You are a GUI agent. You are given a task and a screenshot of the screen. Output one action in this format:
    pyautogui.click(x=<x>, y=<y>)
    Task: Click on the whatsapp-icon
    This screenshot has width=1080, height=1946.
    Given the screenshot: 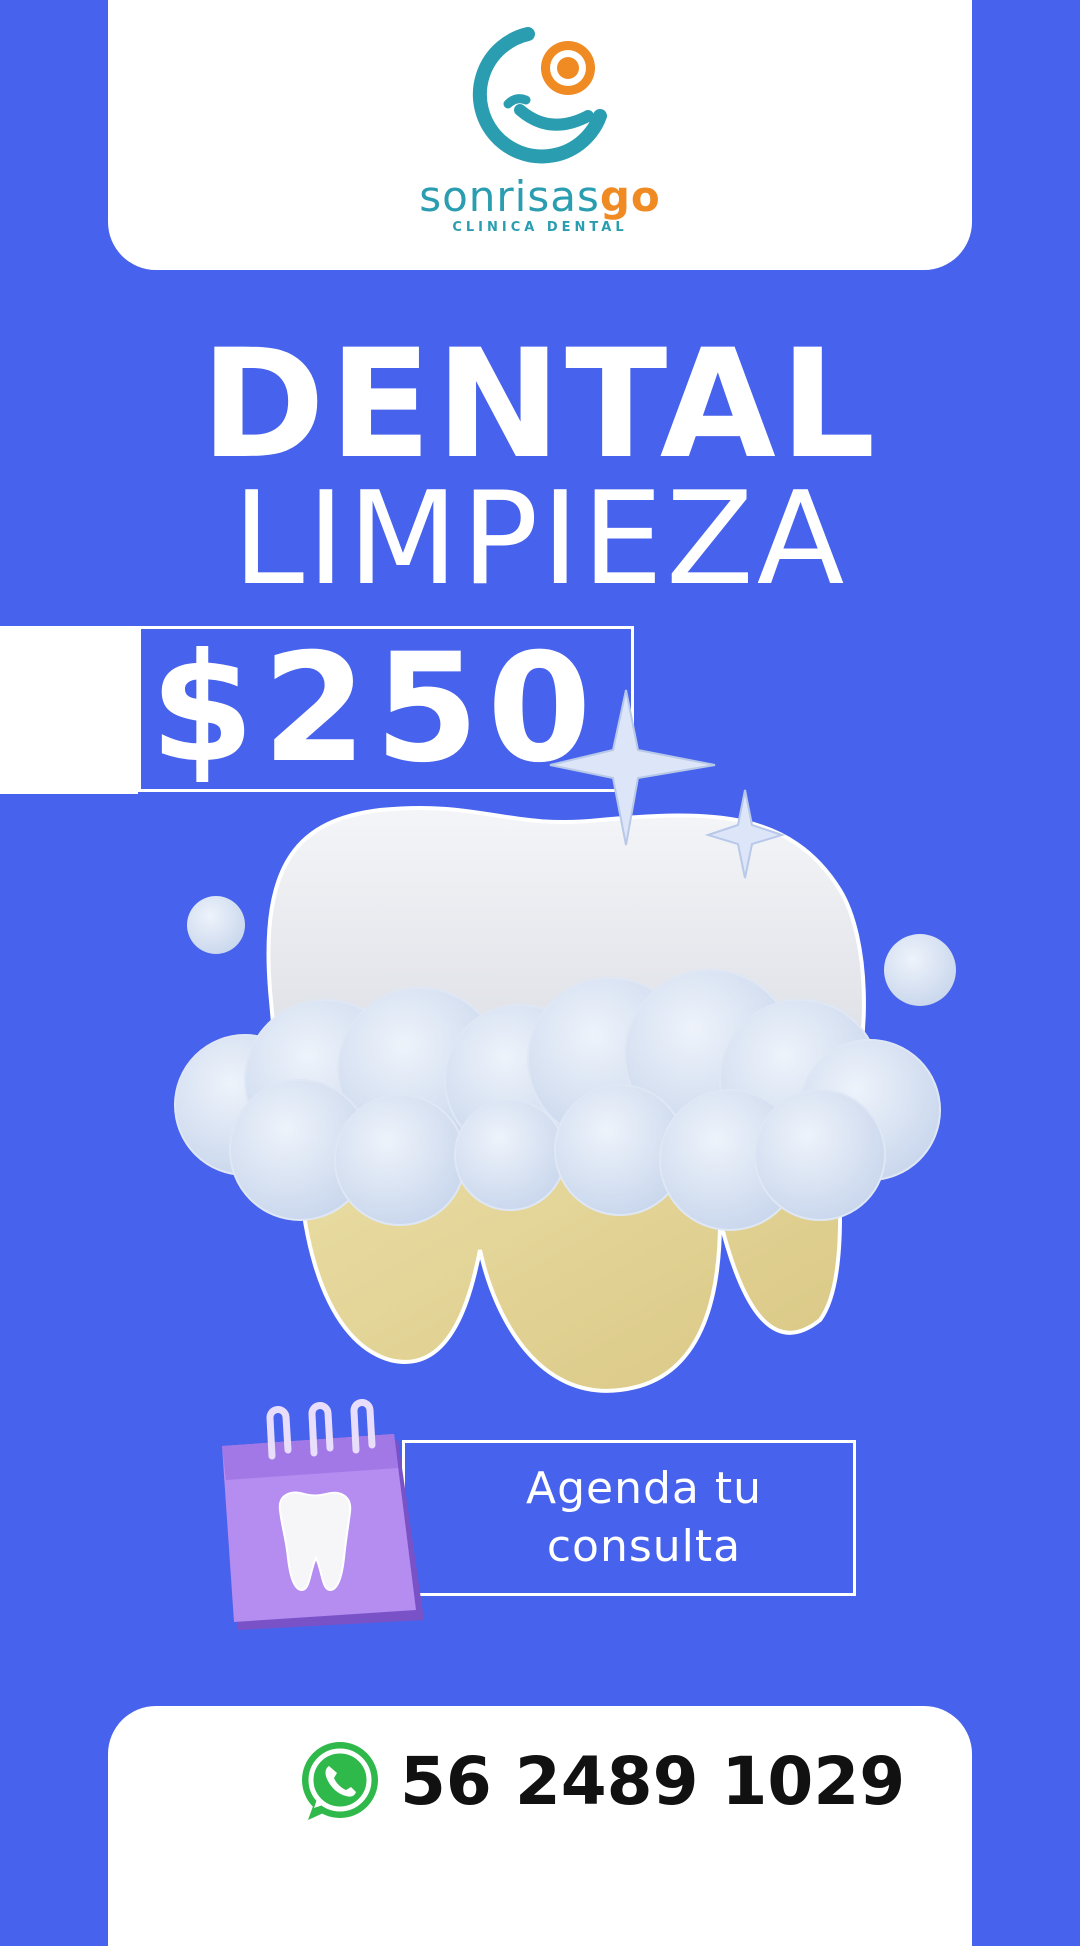 What is the action you would take?
    pyautogui.click(x=340, y=1782)
    